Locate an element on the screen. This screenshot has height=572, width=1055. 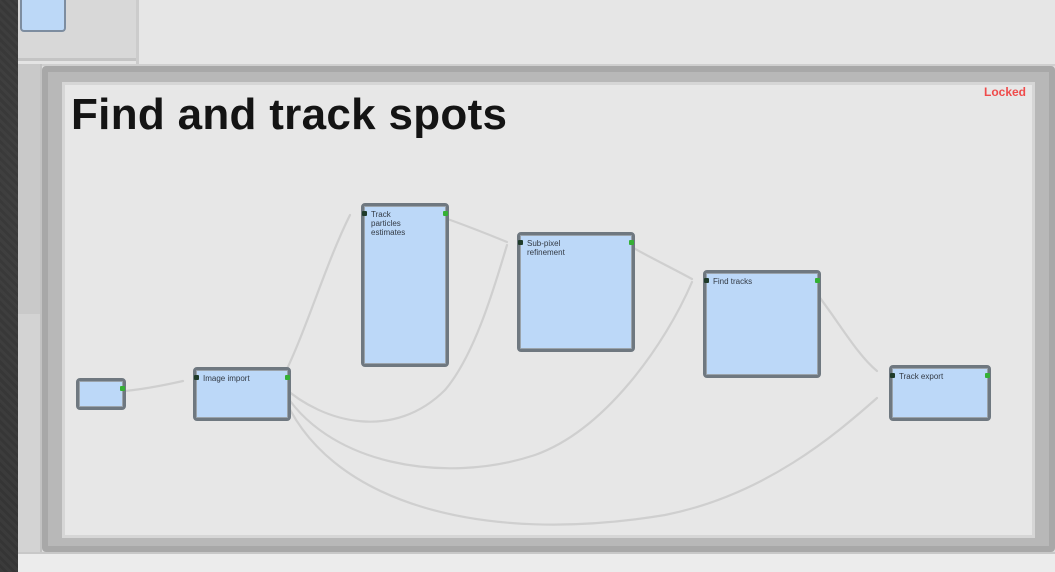
bottom-status-strip is located at coordinates (536, 562).